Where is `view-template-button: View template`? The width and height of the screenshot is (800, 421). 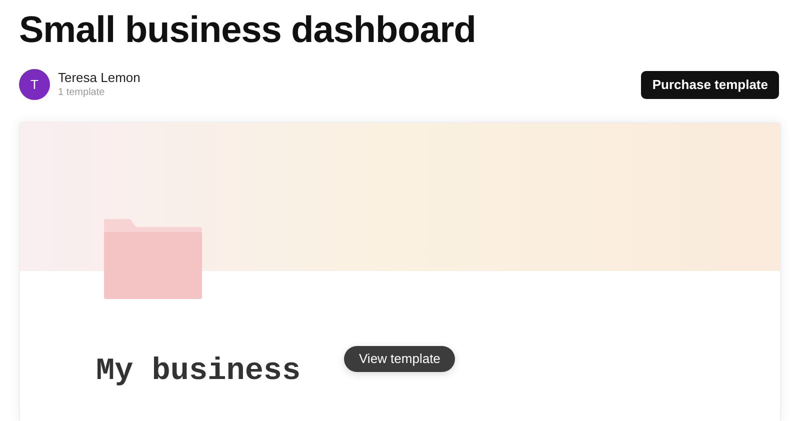
view-template-button: View template is located at coordinates (400, 359).